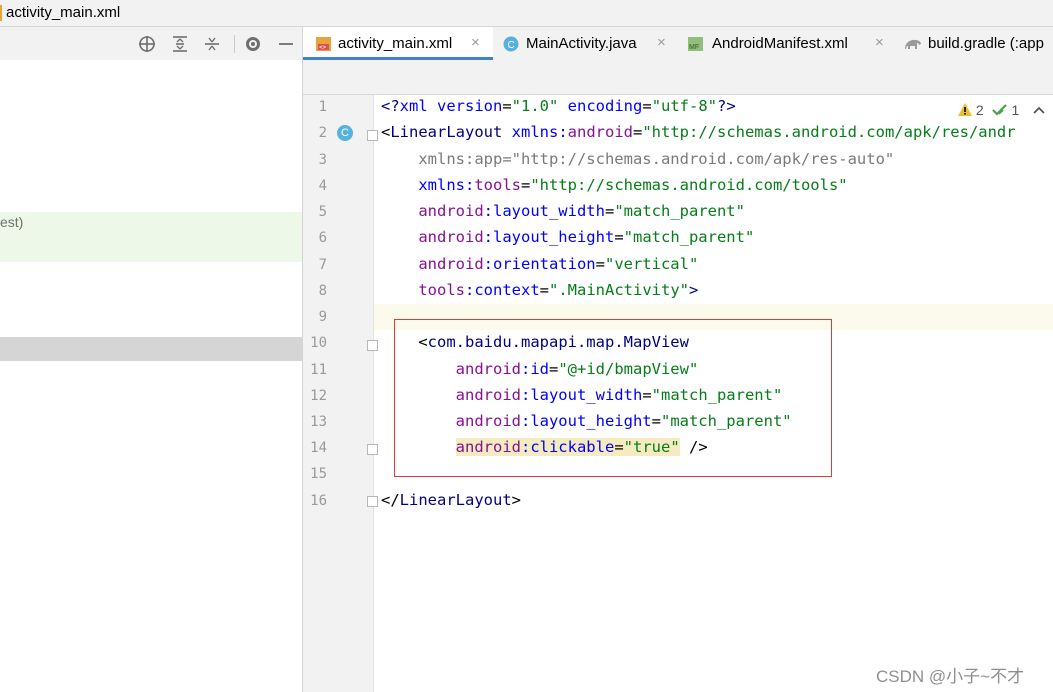 This screenshot has height=692, width=1053. Describe the element at coordinates (1, 13) in the screenshot. I see `xml-file-icon` at that location.